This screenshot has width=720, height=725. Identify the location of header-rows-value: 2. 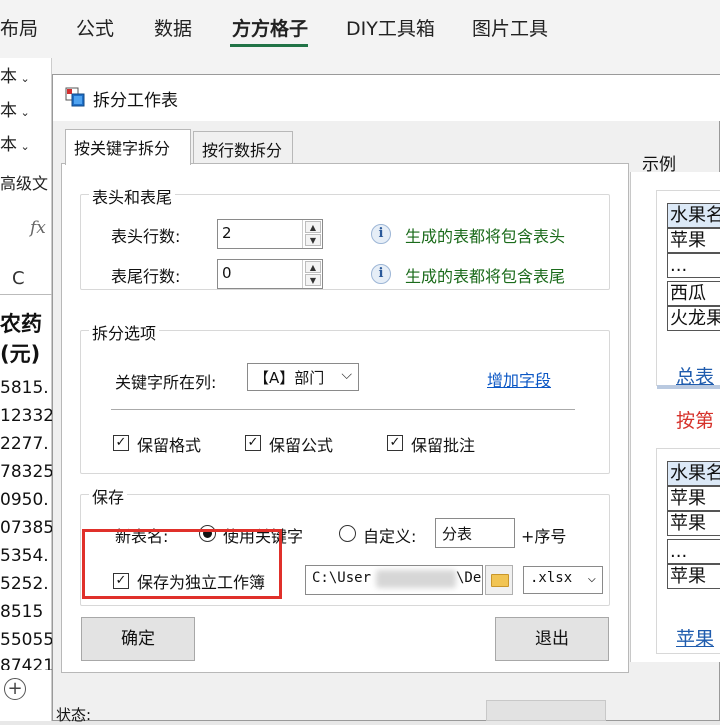
(227, 233).